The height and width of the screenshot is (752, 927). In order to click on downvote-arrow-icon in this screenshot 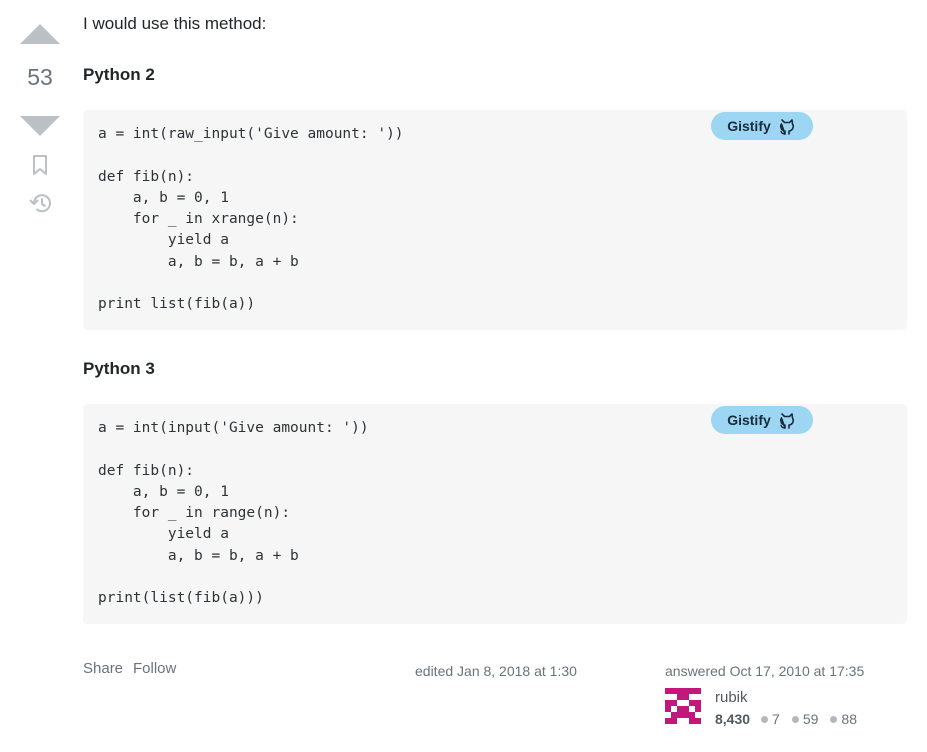, I will do `click(40, 126)`.